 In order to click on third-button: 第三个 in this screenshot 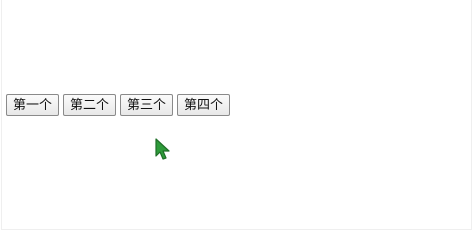, I will do `click(146, 105)`.